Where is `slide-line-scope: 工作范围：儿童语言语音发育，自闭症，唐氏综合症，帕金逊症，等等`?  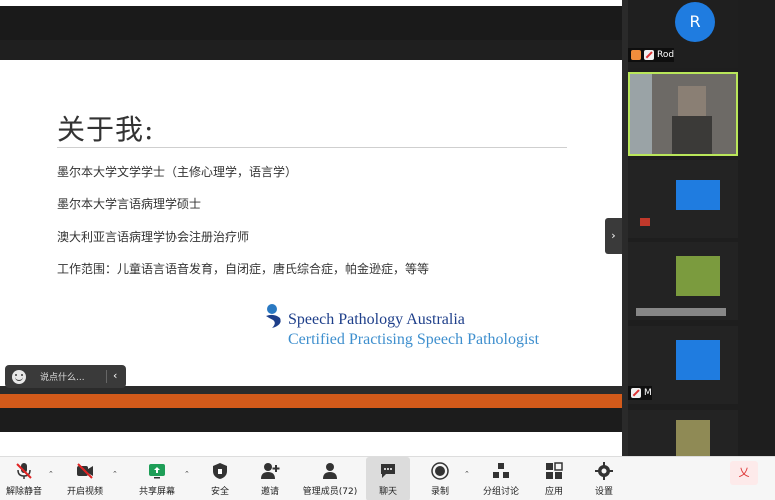
slide-line-scope: 工作范围：儿童语言语音发育，自闭症，唐氏综合症，帕金逊症，等等 is located at coordinates (243, 269).